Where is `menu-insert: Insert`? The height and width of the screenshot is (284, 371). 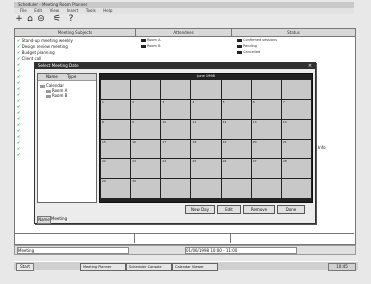 menu-insert: Insert is located at coordinates (72, 10).